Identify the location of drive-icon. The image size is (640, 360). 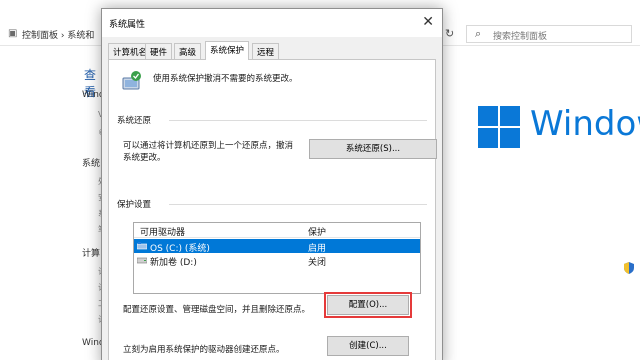
(142, 260).